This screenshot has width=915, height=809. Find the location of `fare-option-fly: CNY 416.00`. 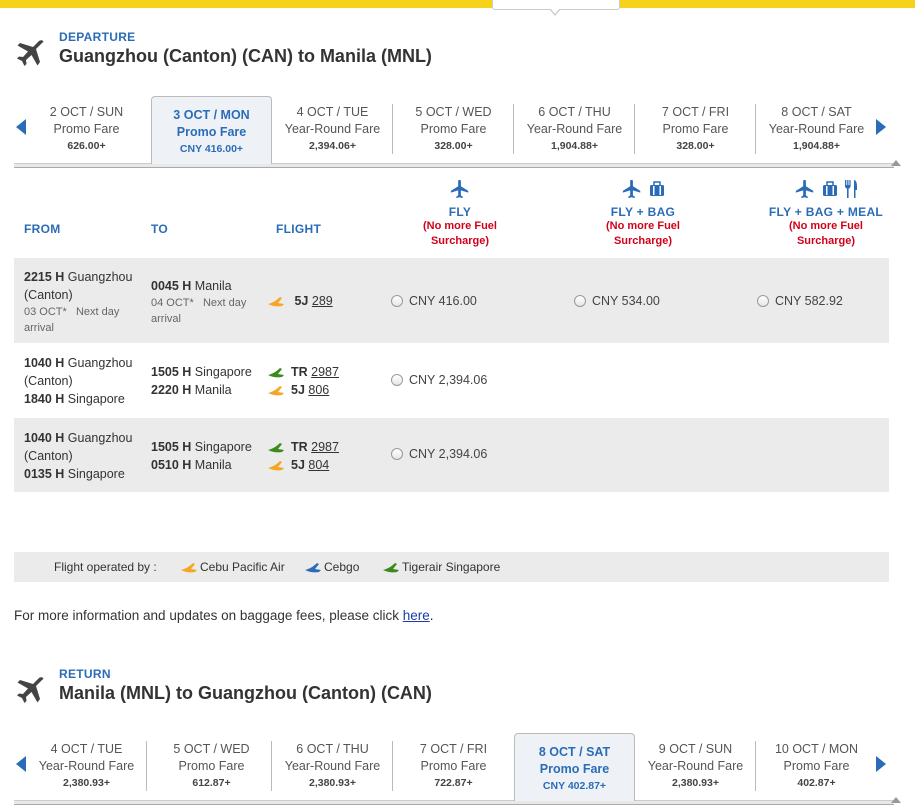

fare-option-fly: CNY 416.00 is located at coordinates (434, 301).